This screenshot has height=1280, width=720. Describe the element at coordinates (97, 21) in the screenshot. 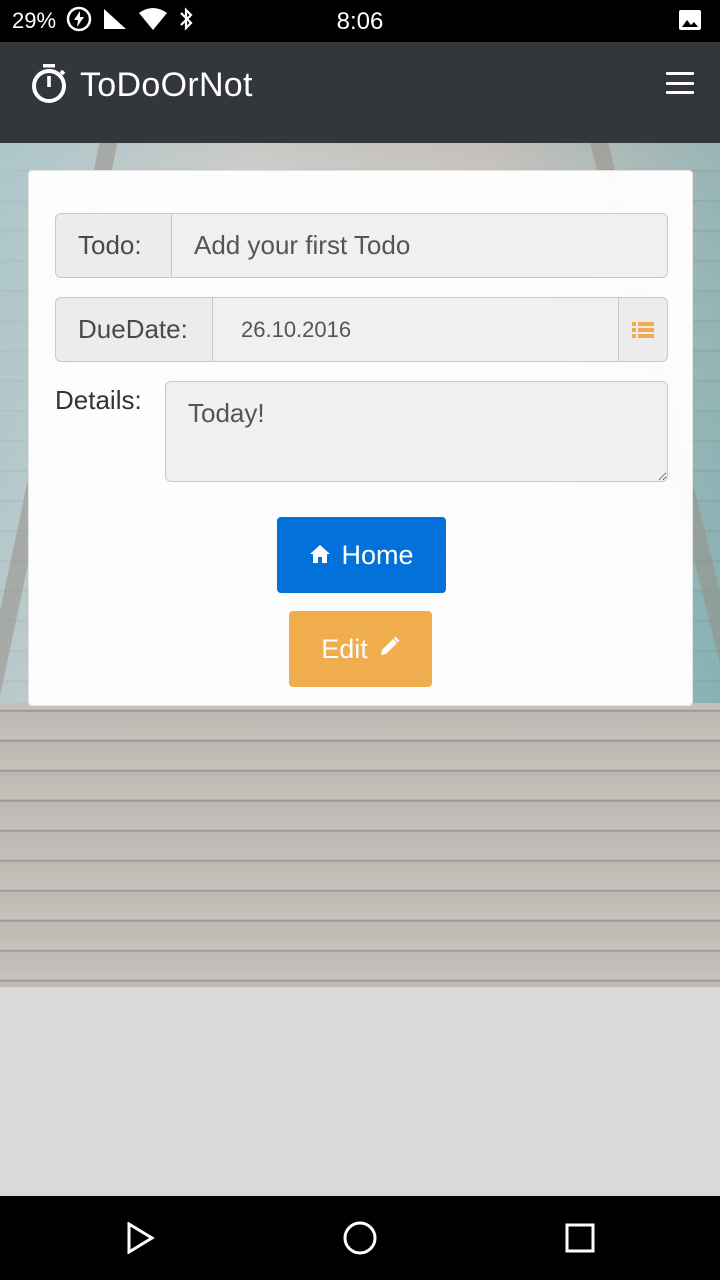

I see `status-left: 29%` at that location.